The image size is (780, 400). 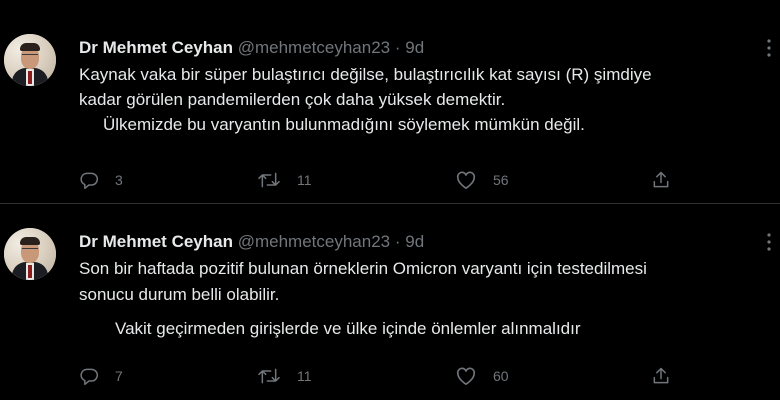 What do you see at coordinates (379, 180) in the screenshot?
I see `tweet-actions: 3 11 56` at bounding box center [379, 180].